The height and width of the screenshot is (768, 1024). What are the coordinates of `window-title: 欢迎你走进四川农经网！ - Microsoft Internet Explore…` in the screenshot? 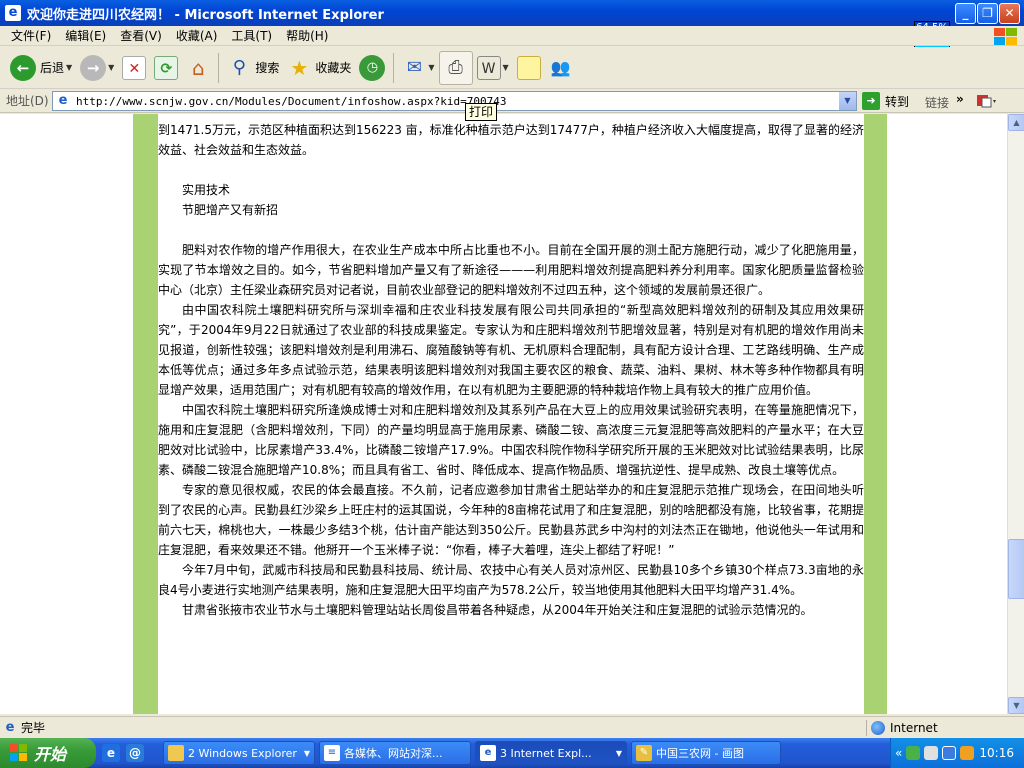 It's located at (205, 15).